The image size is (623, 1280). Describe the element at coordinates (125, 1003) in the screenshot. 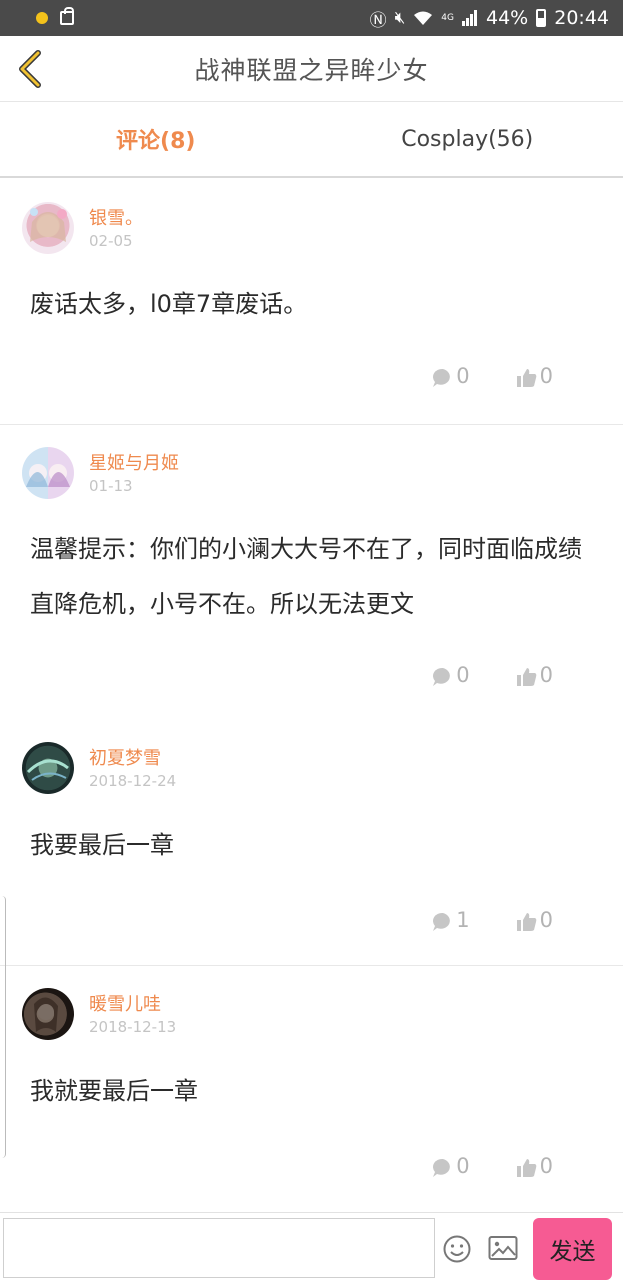

I see `username: 暖雪儿哇` at that location.